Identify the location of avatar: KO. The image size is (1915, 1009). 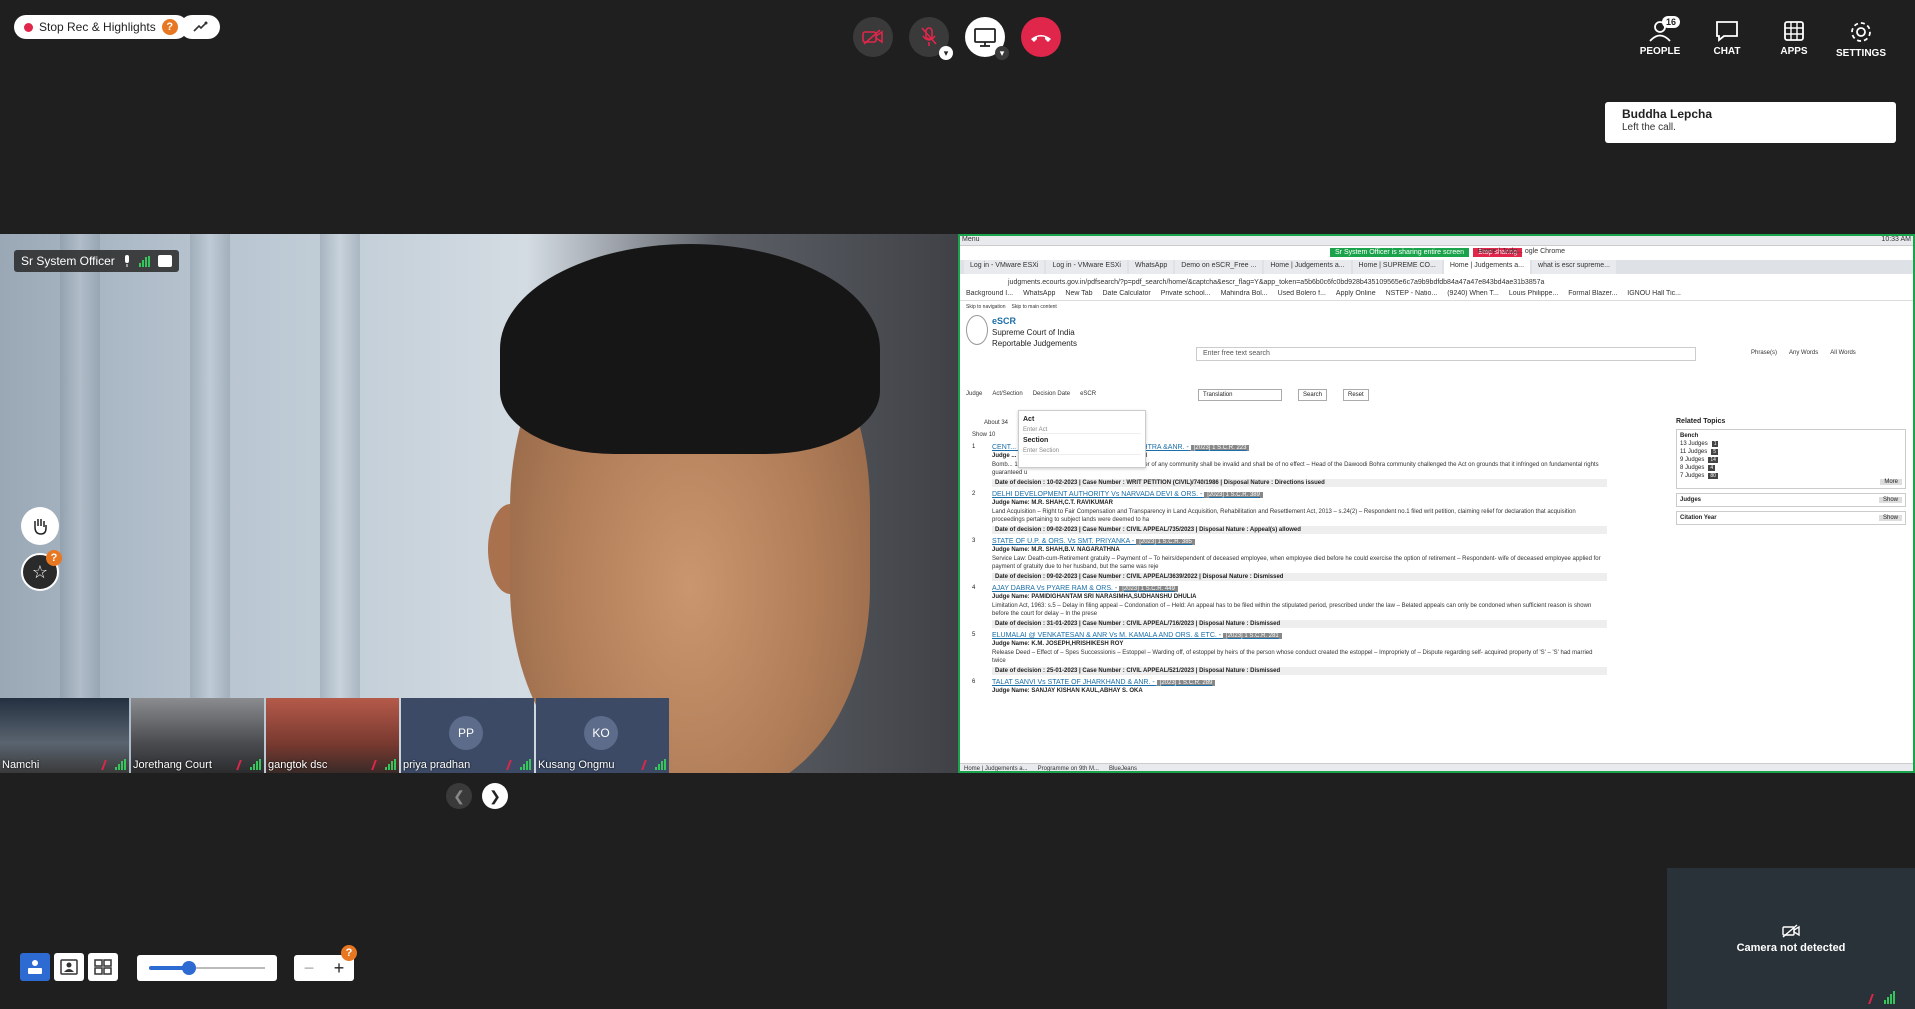
(601, 733).